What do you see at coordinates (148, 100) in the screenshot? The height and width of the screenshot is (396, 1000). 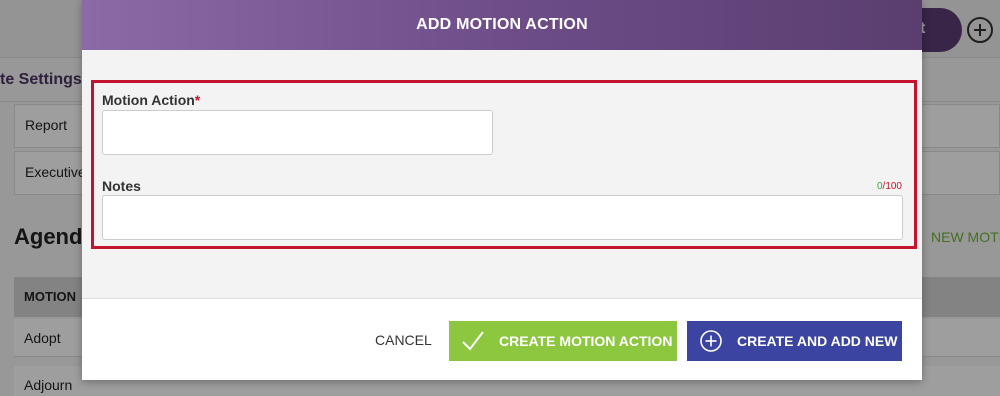 I see `motion-action-label-text: Motion Action` at bounding box center [148, 100].